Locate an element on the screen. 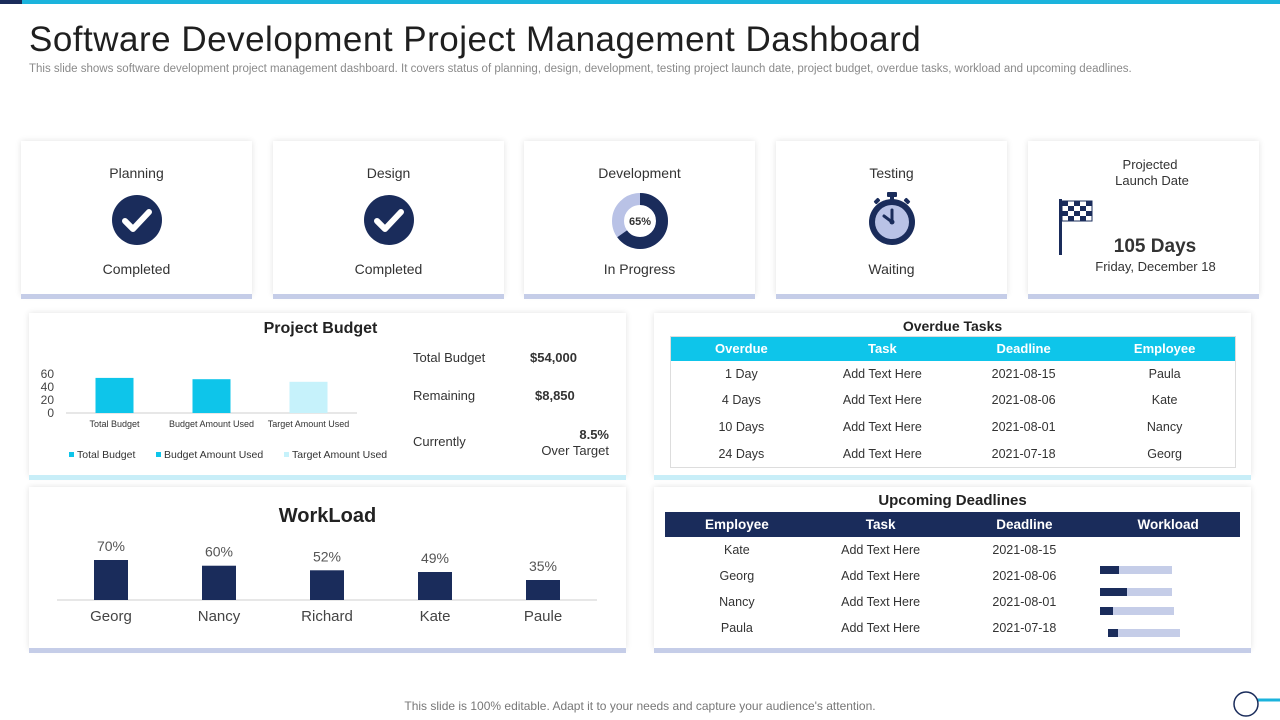  table-row: Paula Add Text Here 2021-07-18 is located at coordinates (952, 628).